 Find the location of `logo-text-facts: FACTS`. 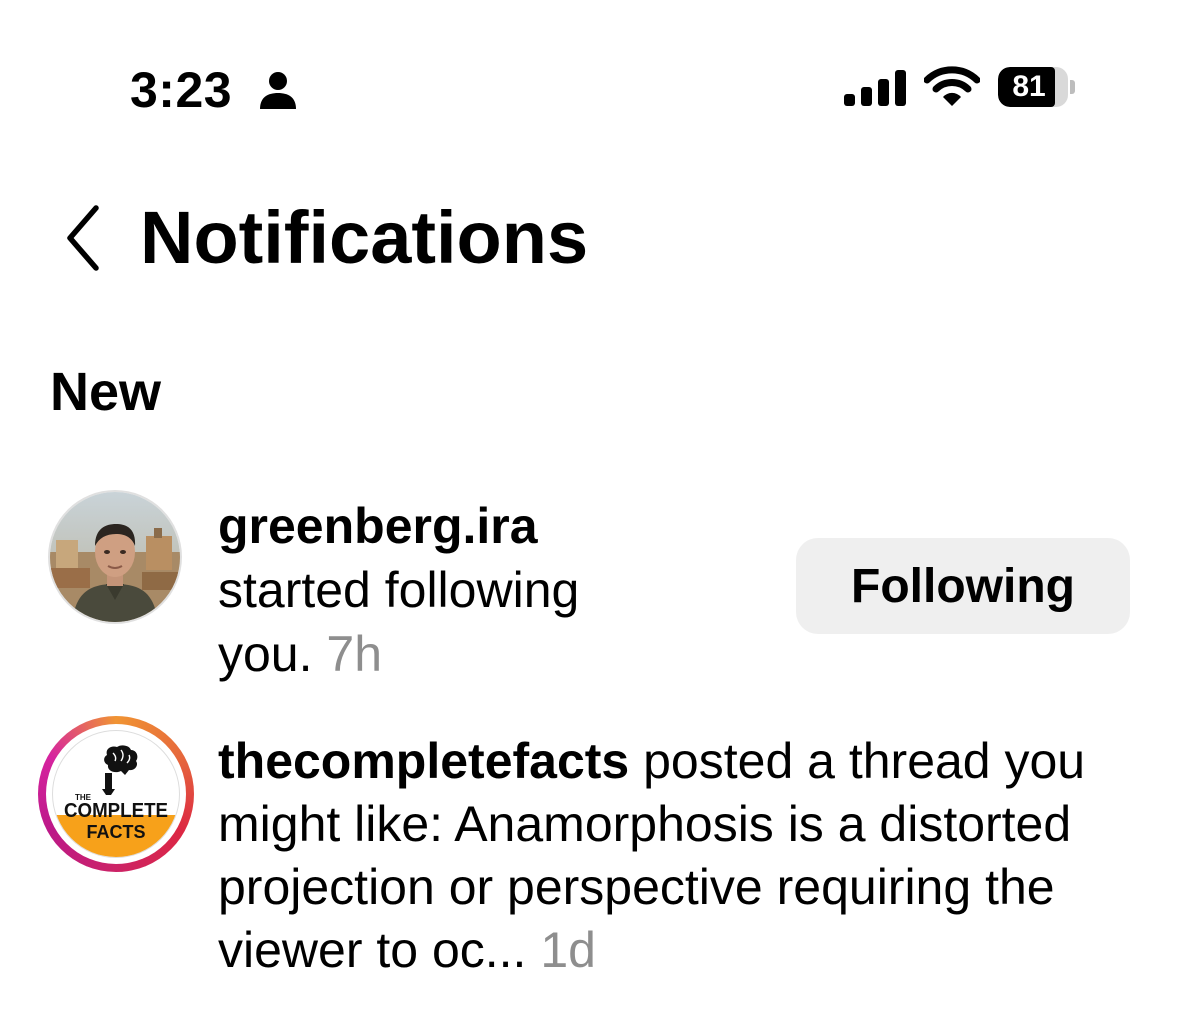

logo-text-facts: FACTS is located at coordinates (115, 832).